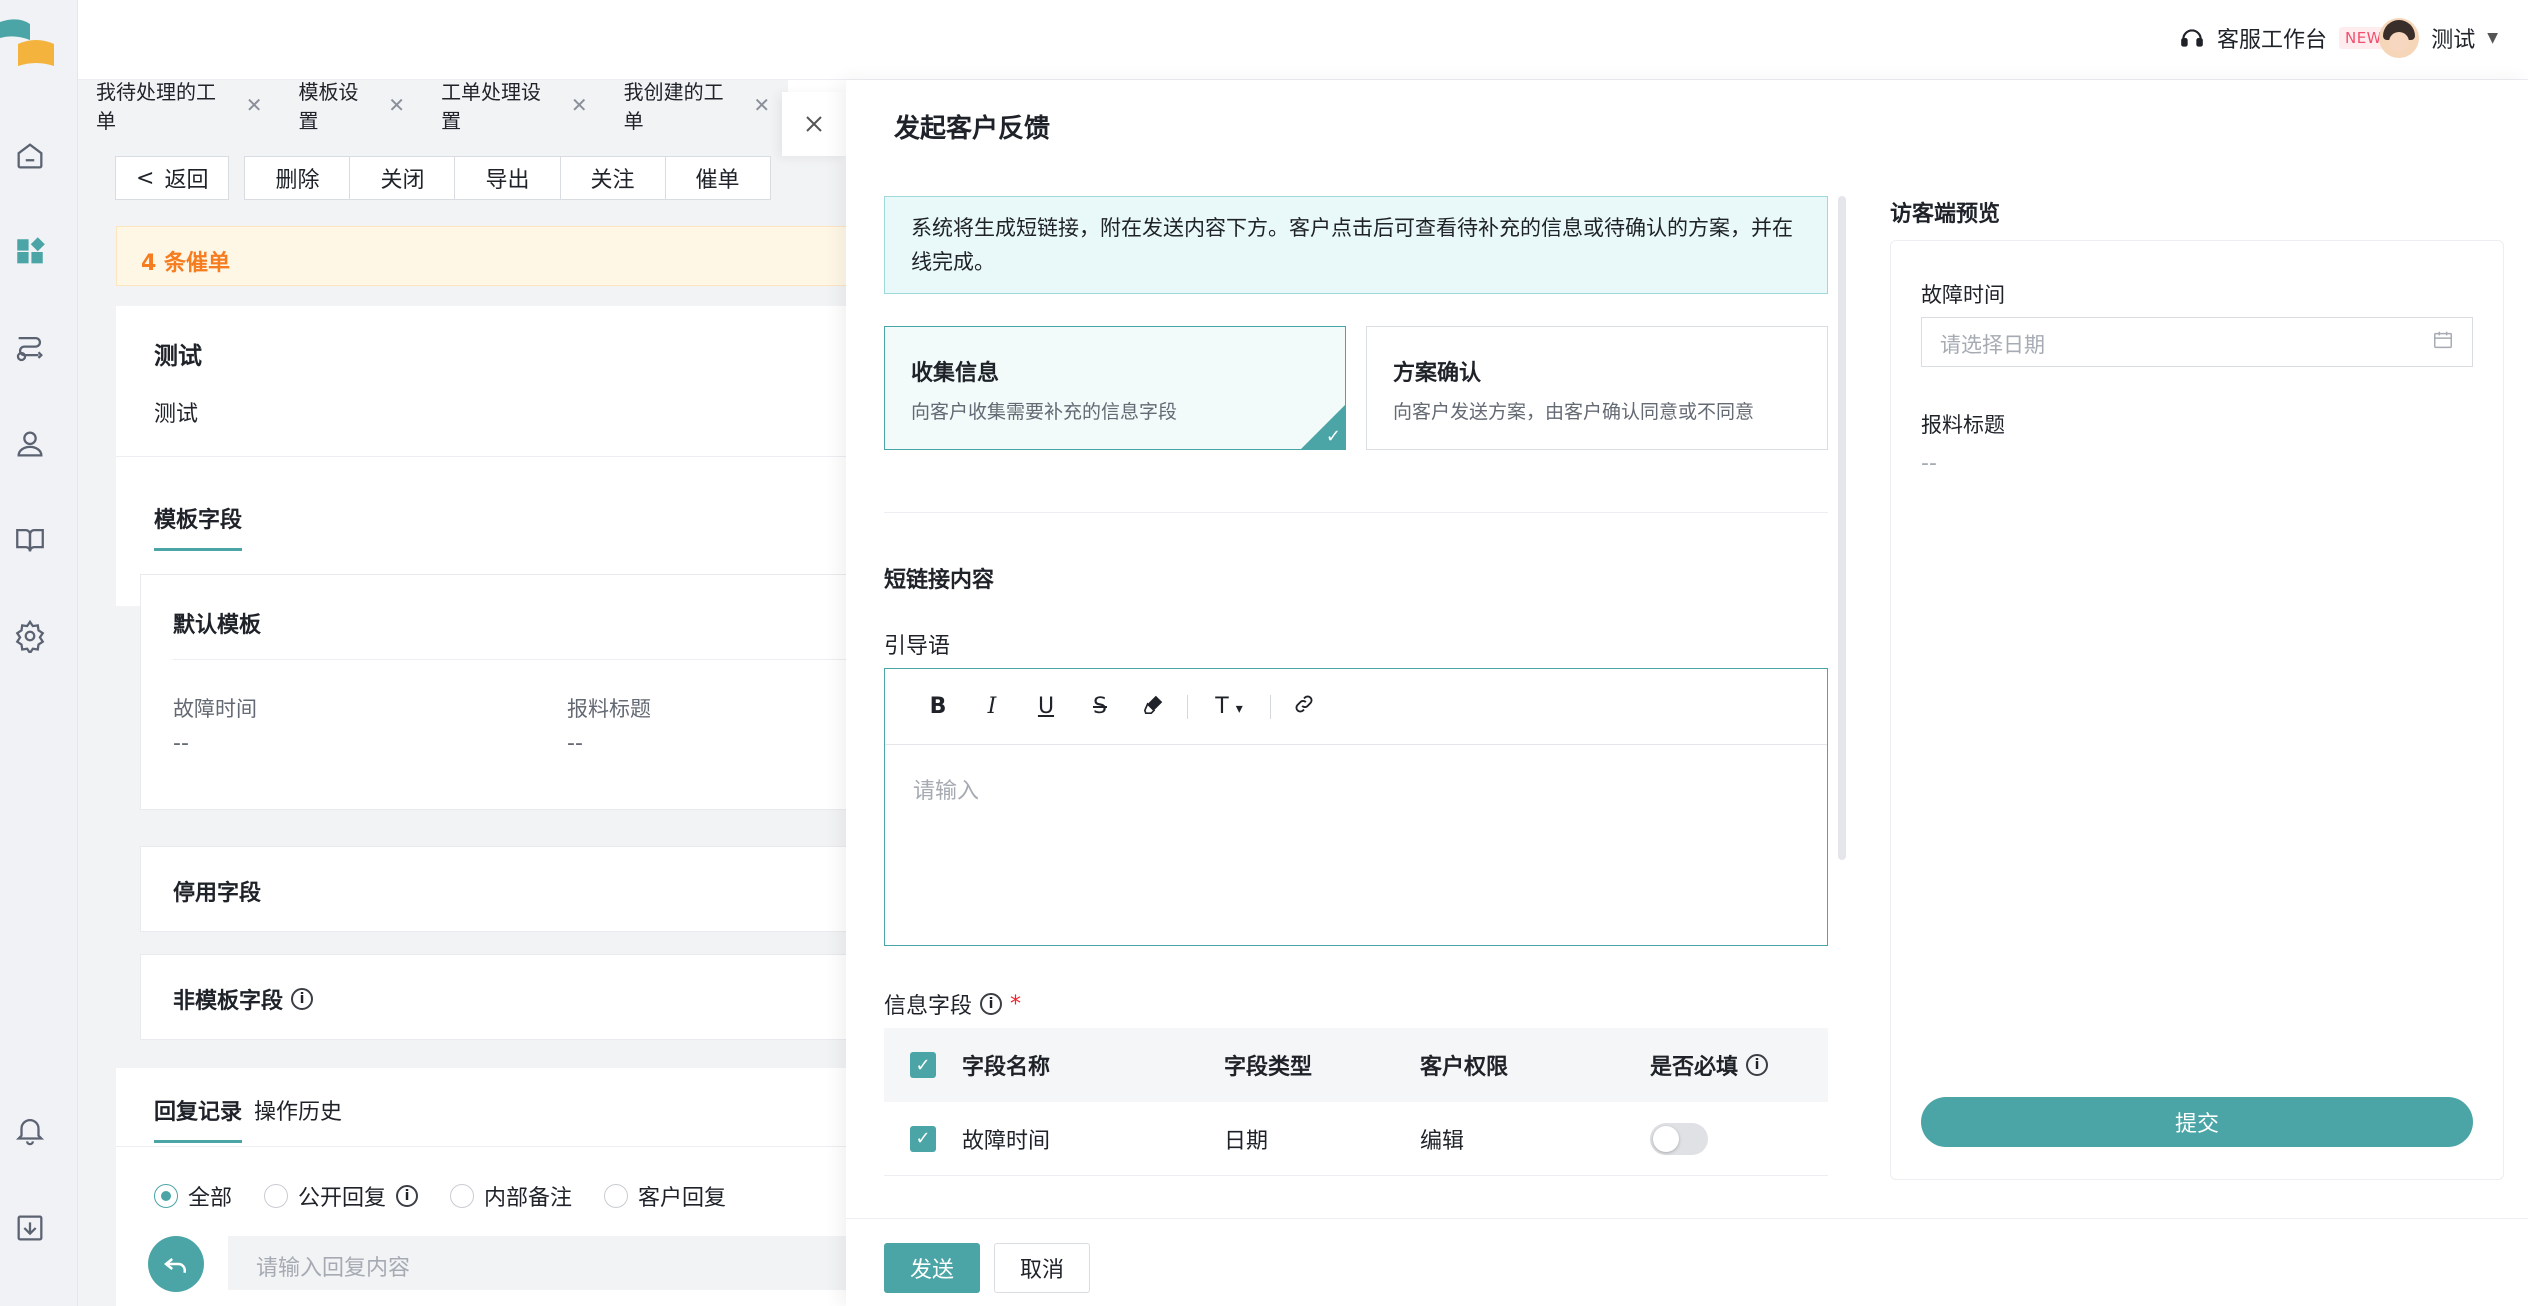  Describe the element at coordinates (938, 706) in the screenshot. I see `bold-icon: B` at that location.